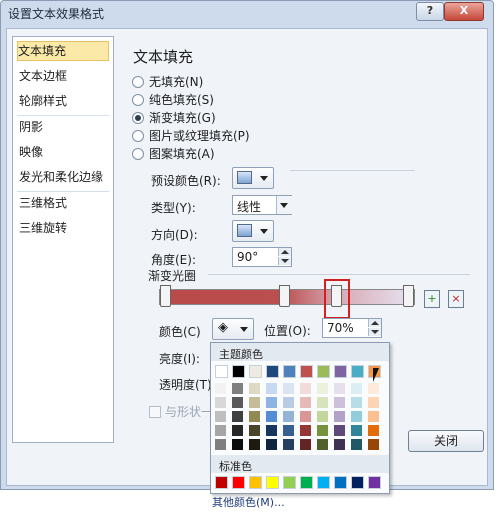 This screenshot has height=517, width=500. Describe the element at coordinates (253, 231) in the screenshot. I see `direction-button` at that location.